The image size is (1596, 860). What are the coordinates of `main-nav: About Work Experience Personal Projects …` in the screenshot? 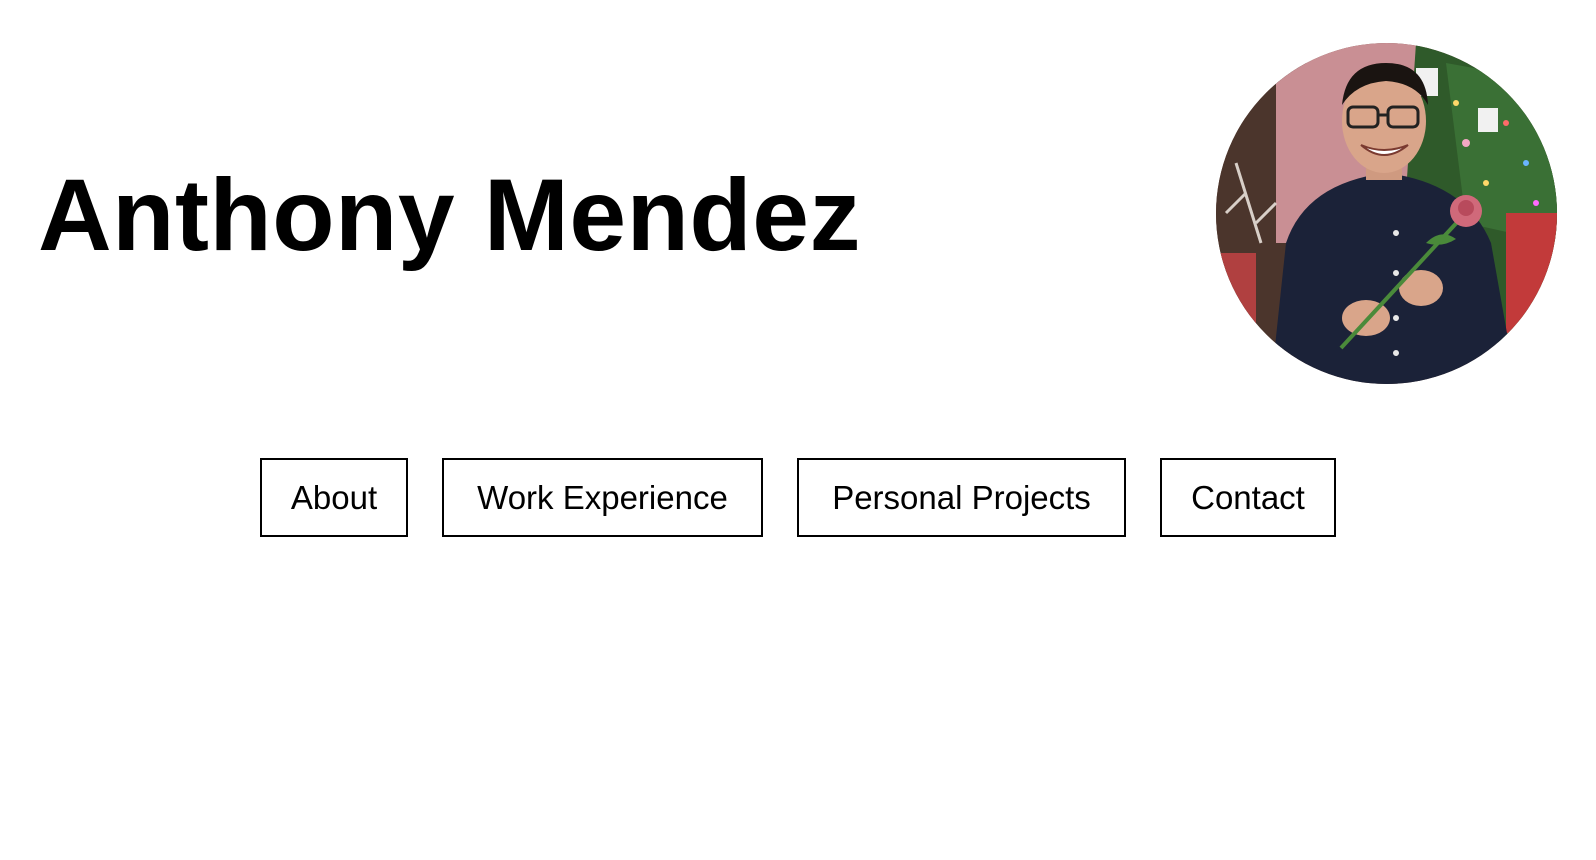 It's located at (798, 497).